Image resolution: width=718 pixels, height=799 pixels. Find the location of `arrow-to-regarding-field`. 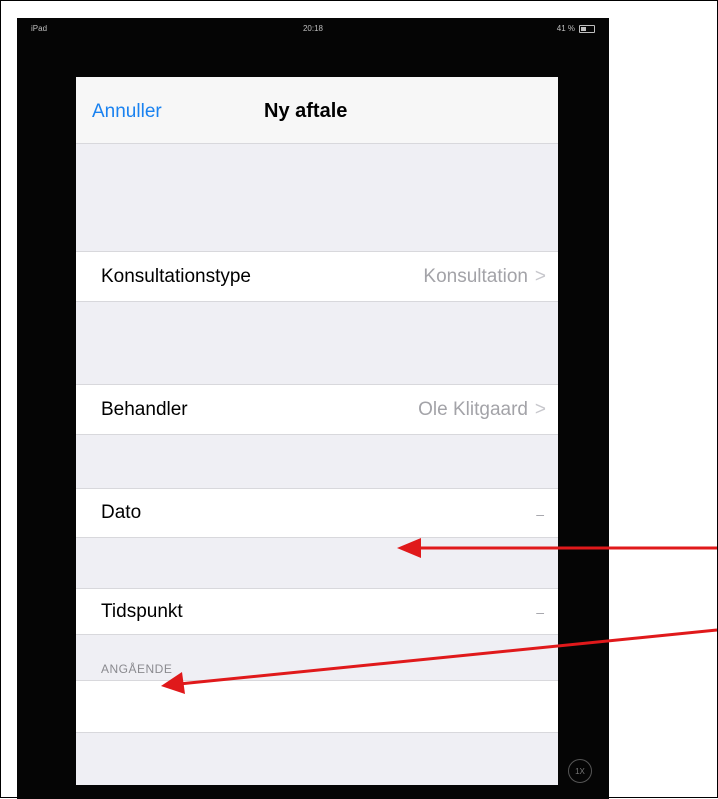

arrow-to-regarding-field is located at coordinates (439, 661).